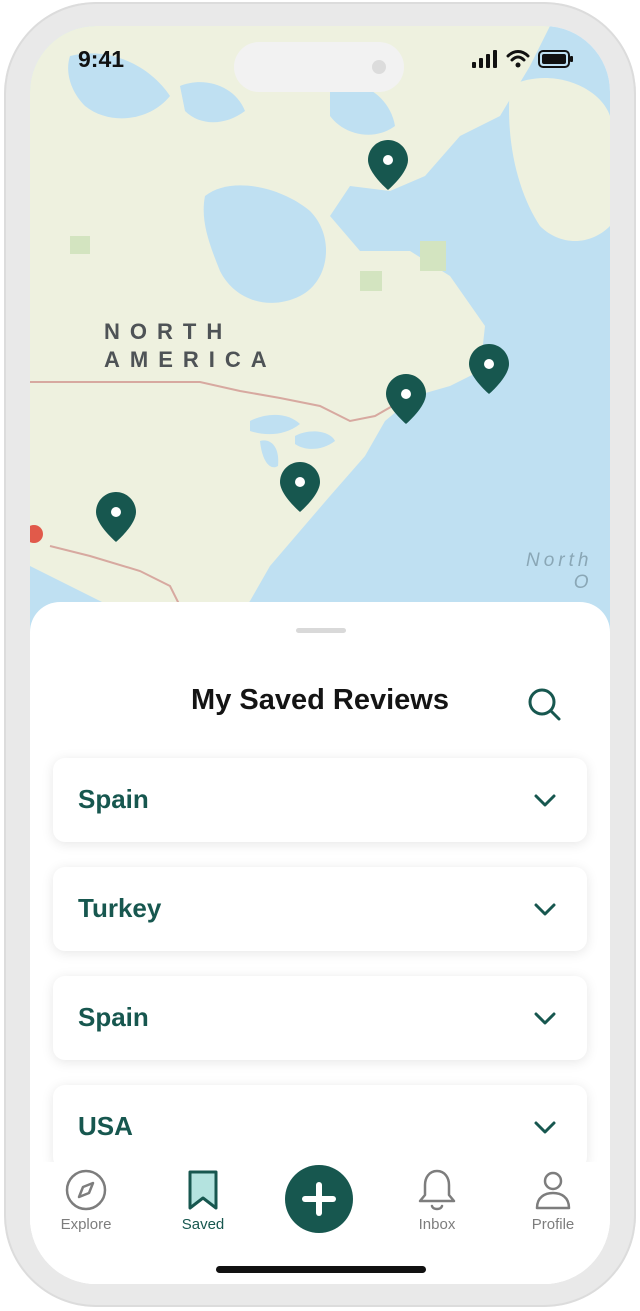 Image resolution: width=640 pixels, height=1311 pixels. I want to click on bell-icon, so click(437, 1190).